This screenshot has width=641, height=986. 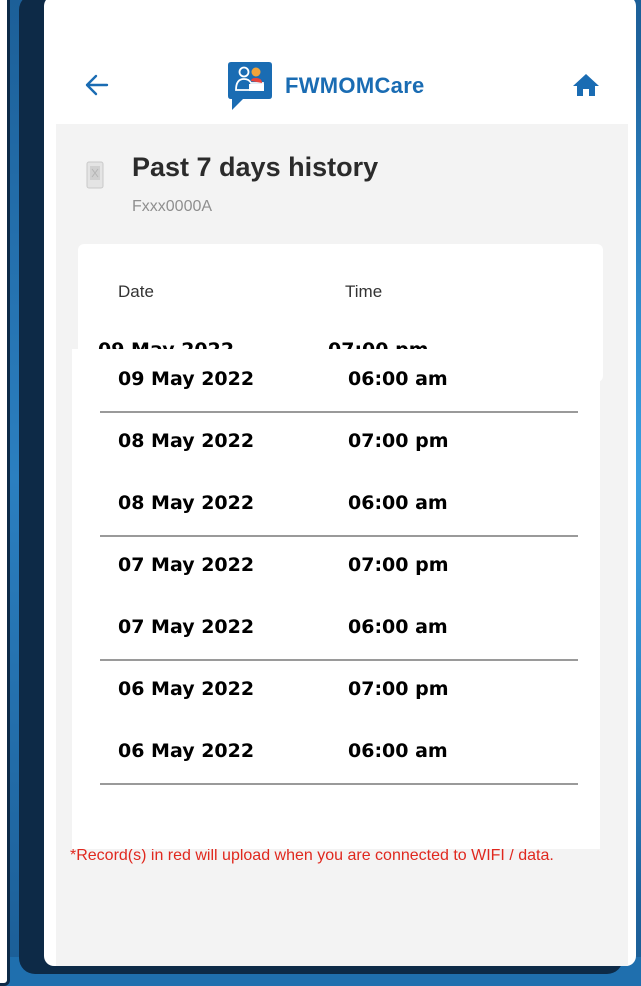 What do you see at coordinates (312, 752) in the screenshot?
I see `table-row: 06 May 2022 06:00 am` at bounding box center [312, 752].